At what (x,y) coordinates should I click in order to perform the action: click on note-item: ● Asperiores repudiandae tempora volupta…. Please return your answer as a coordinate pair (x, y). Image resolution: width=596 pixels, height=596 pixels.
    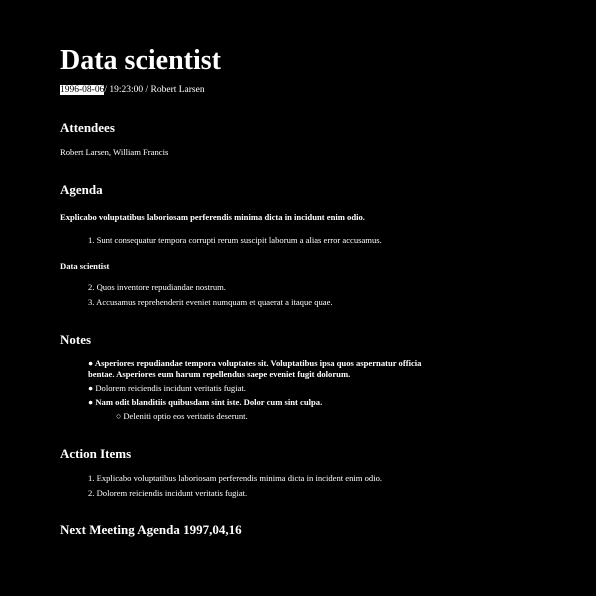
    Looking at the image, I should click on (255, 368).